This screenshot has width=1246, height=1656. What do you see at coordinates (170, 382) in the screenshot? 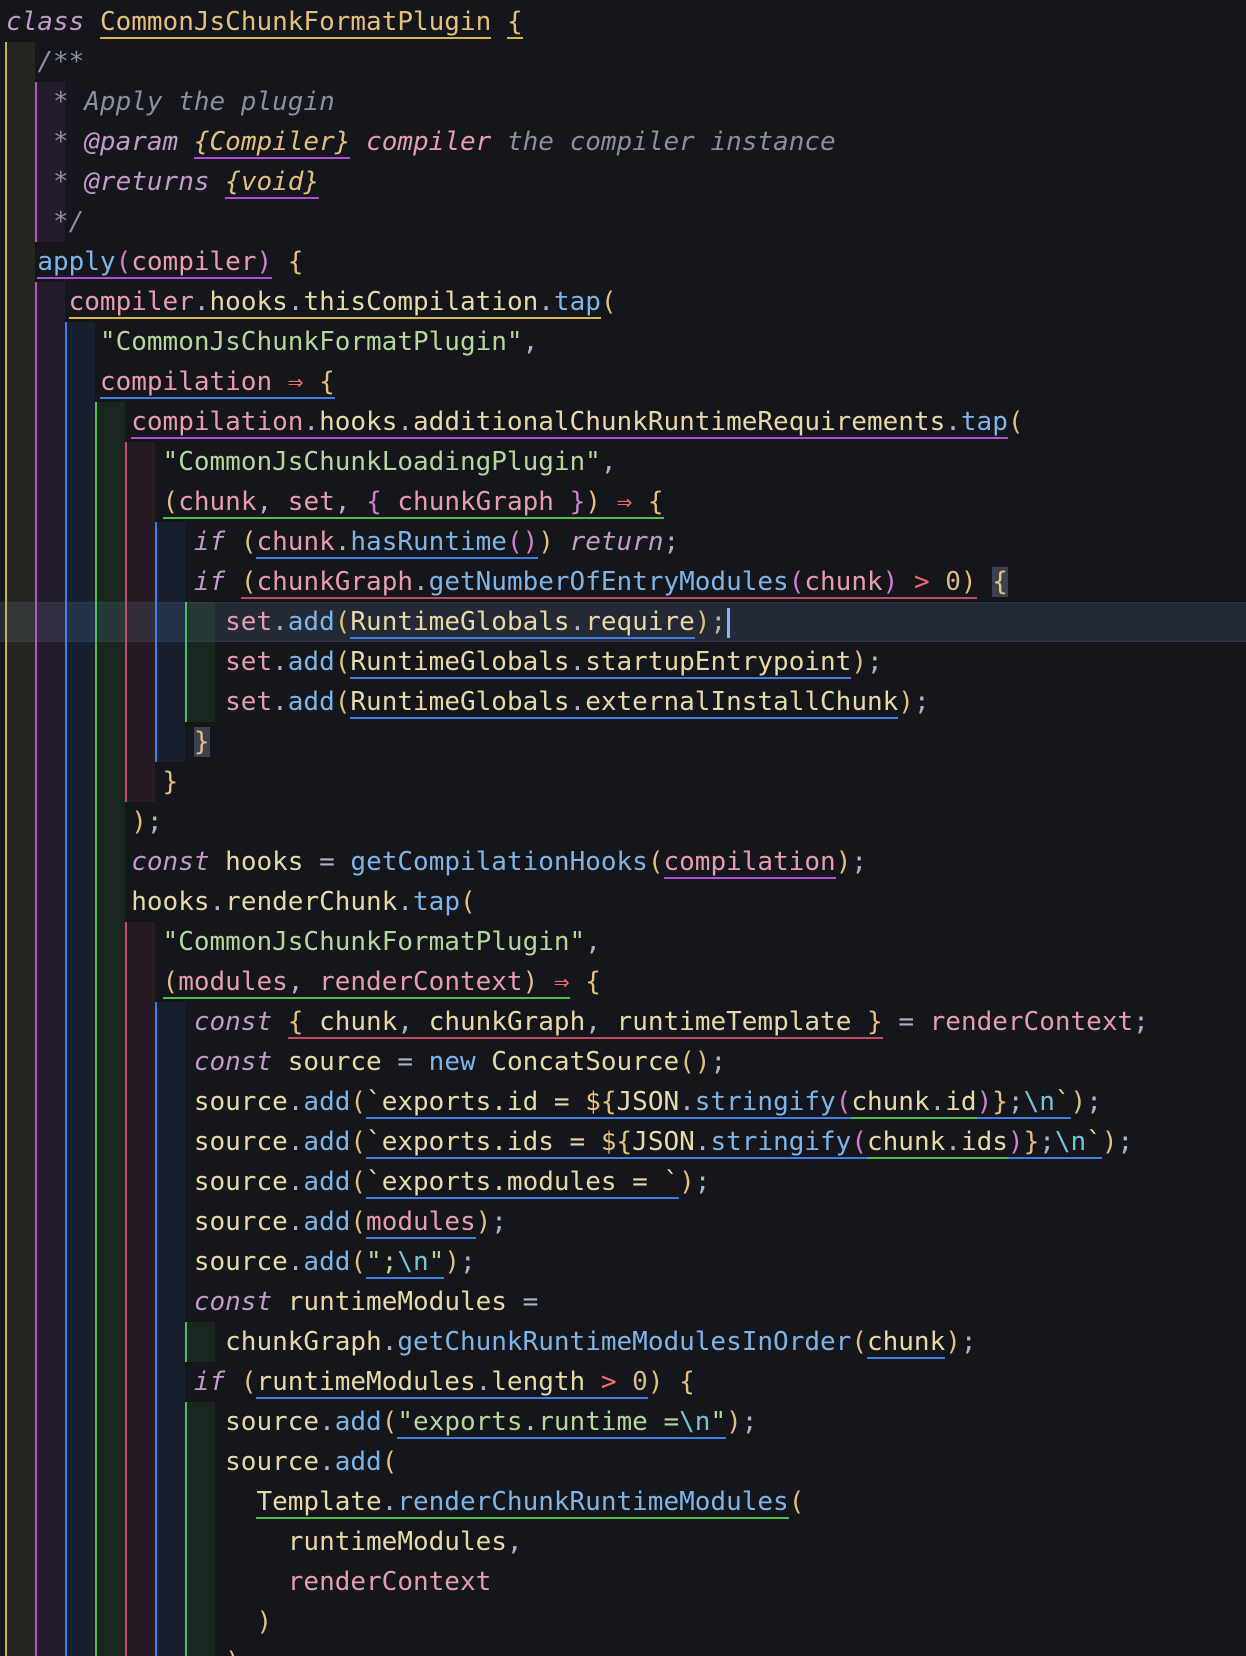
I see `code-line: compilation ⇒ {` at bounding box center [170, 382].